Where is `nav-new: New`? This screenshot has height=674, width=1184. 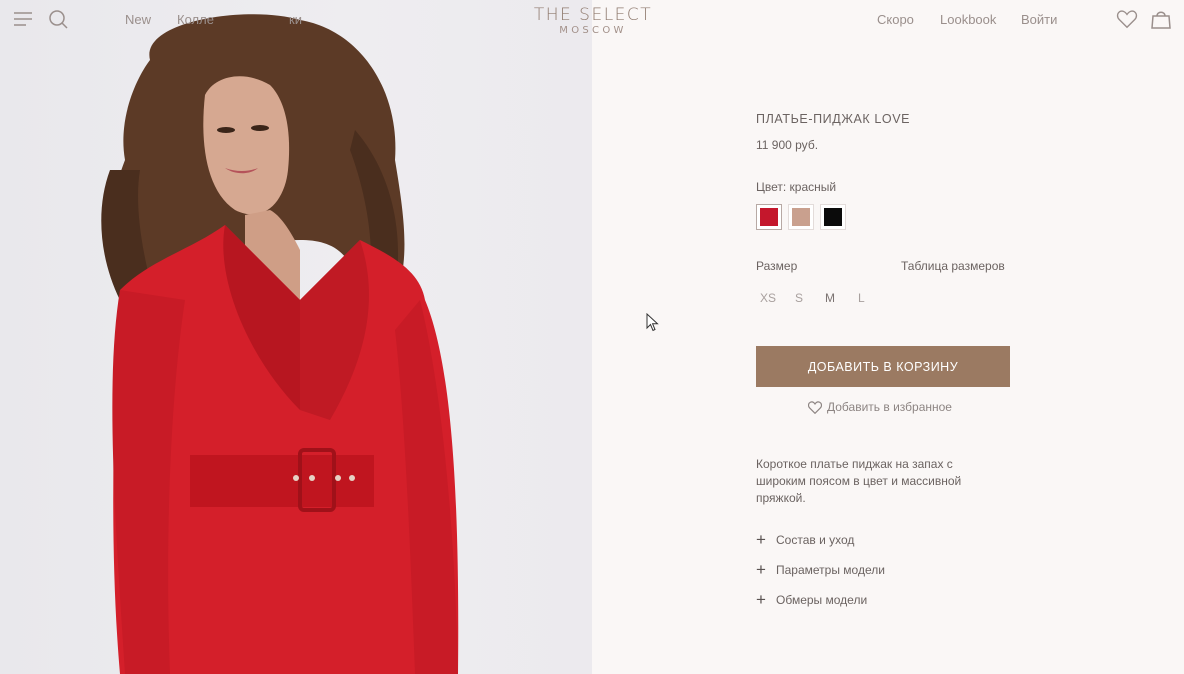
nav-new: New is located at coordinates (138, 19).